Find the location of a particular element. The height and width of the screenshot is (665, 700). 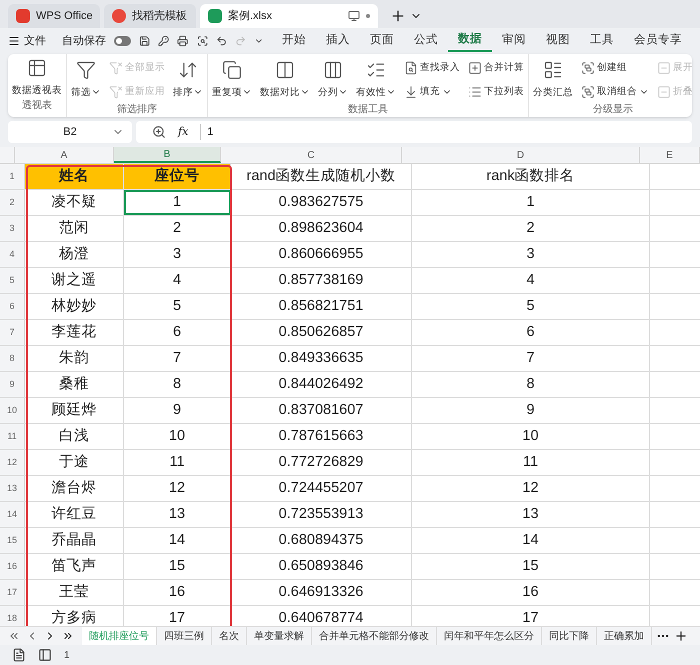

ribbon-button: 查找录入 is located at coordinates (432, 68).